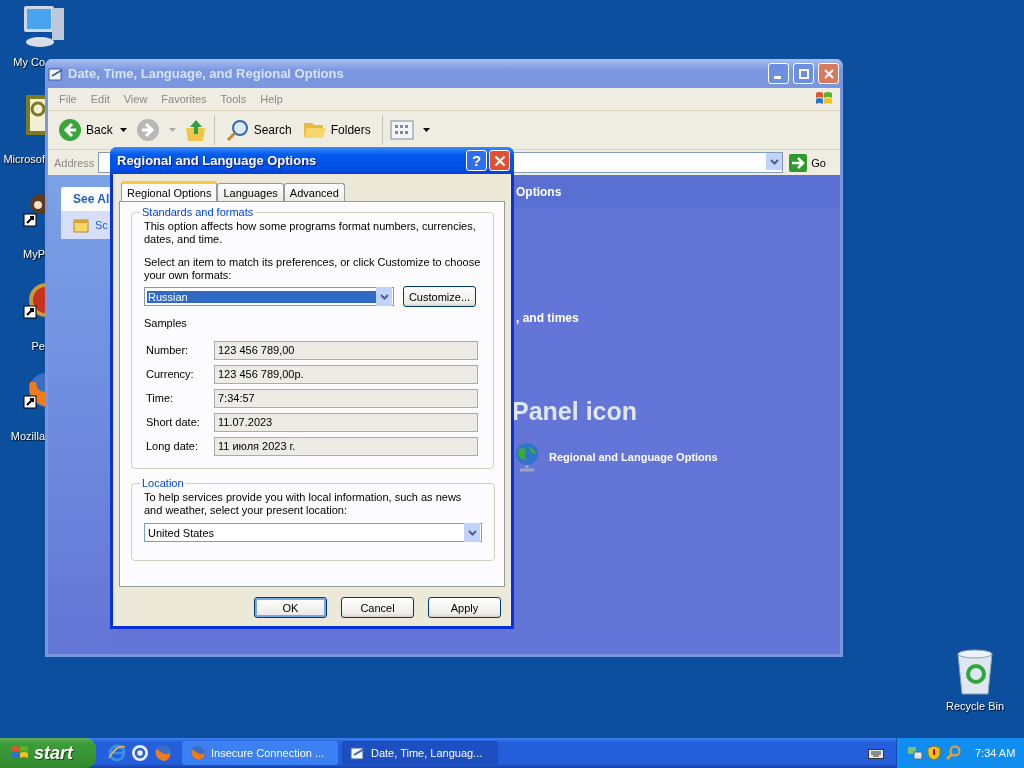 The height and width of the screenshot is (768, 1024). What do you see at coordinates (160, 398) in the screenshot?
I see `sample-label: Time:` at bounding box center [160, 398].